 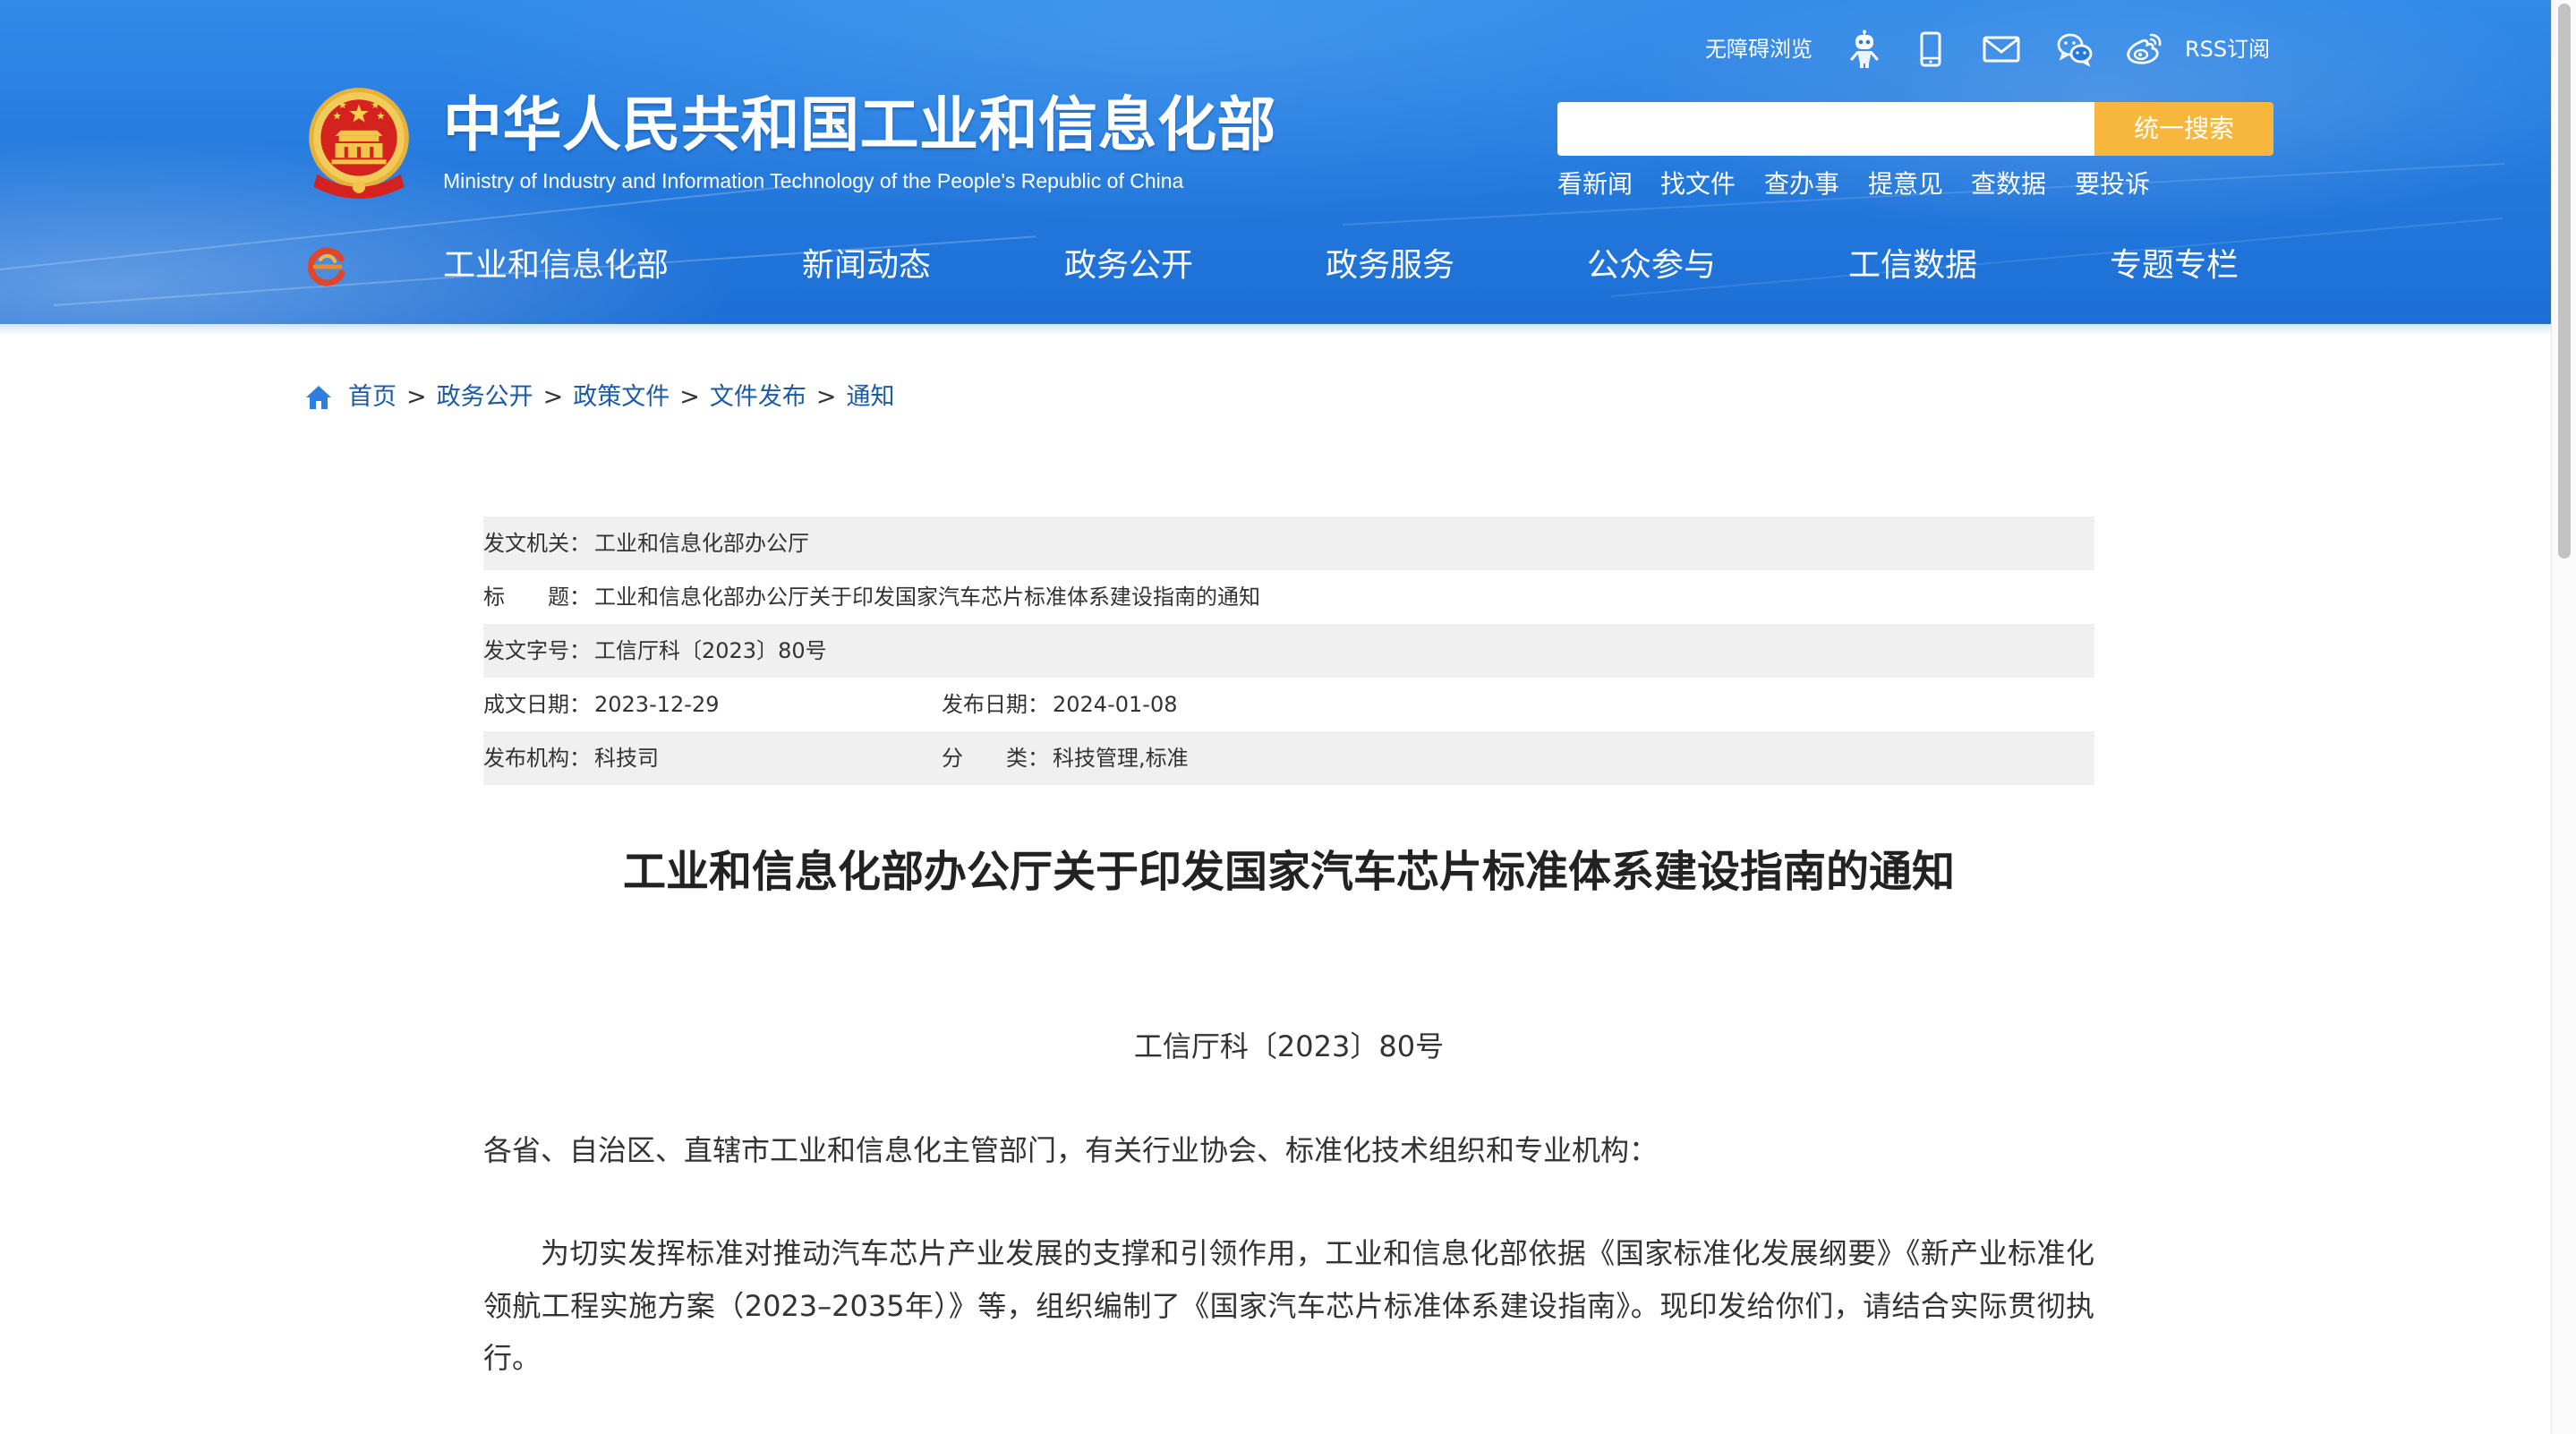 What do you see at coordinates (556, 266) in the screenshot?
I see `nav-item-ministry: 工业和信息化部` at bounding box center [556, 266].